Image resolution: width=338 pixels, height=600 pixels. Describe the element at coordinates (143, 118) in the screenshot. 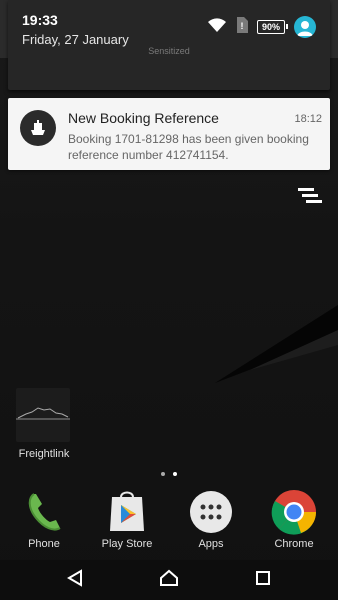

I see `notification-title: New Booking Reference` at that location.